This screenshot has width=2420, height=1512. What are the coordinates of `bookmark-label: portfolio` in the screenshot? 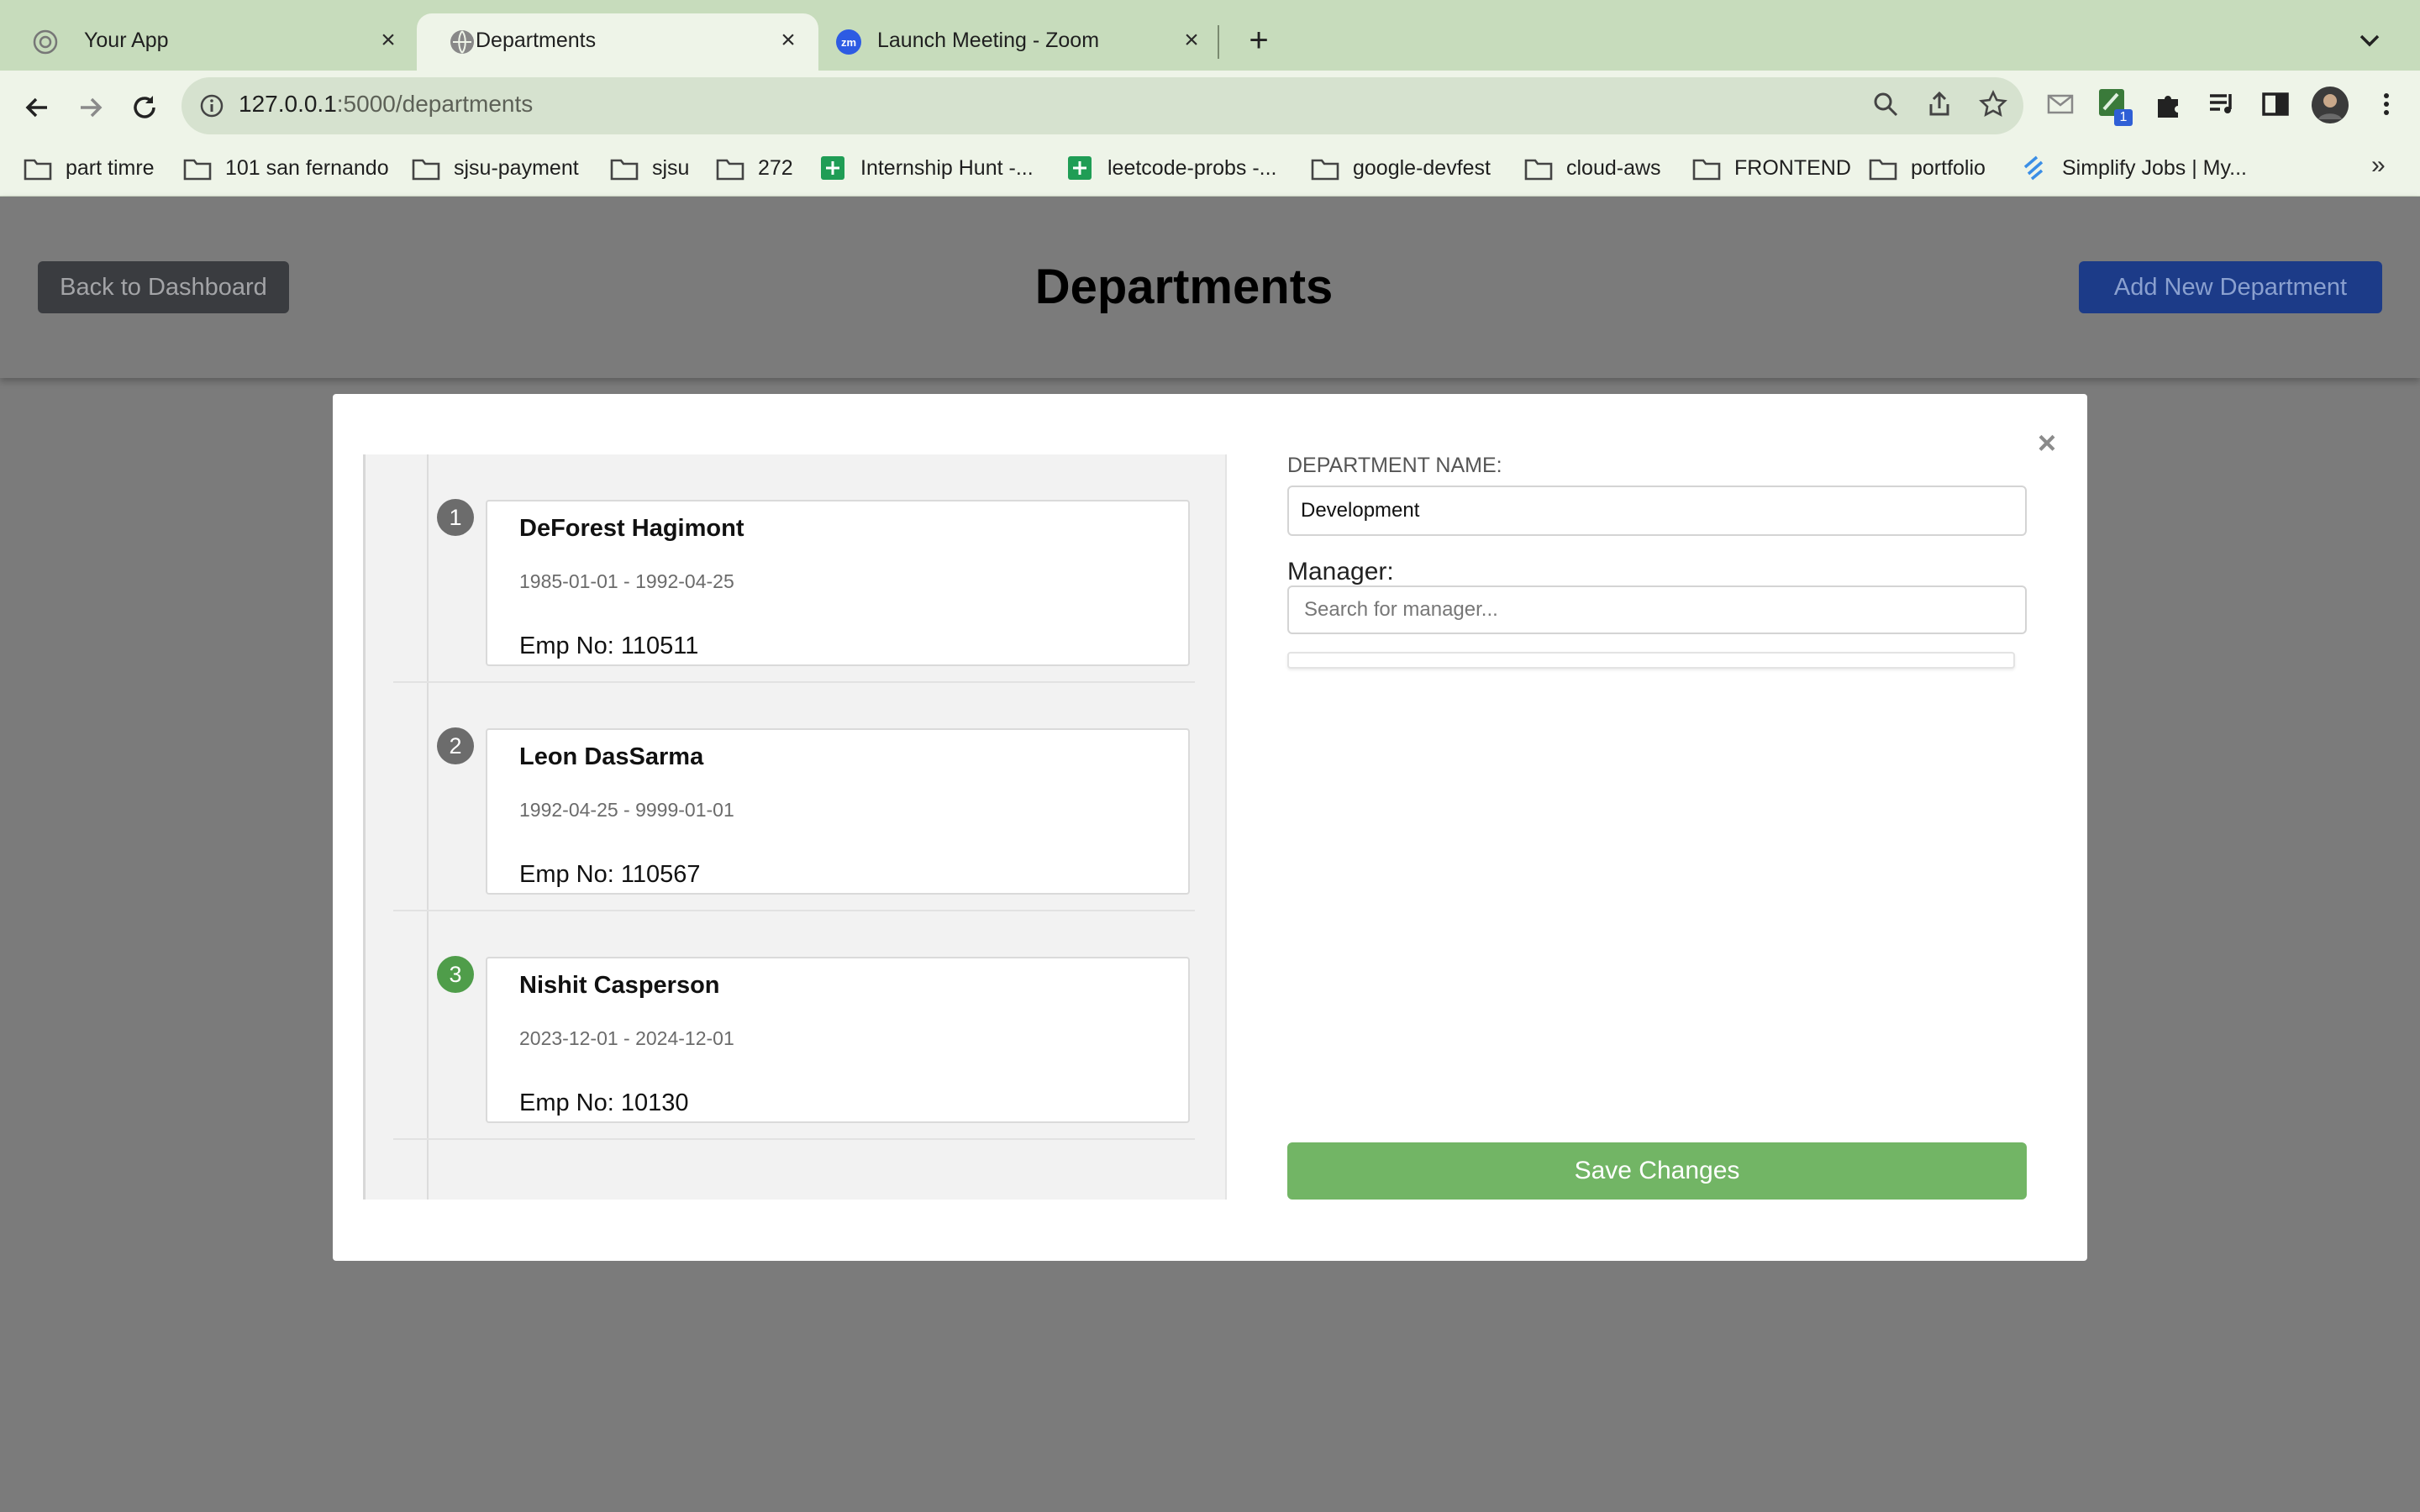 It's located at (1948, 167).